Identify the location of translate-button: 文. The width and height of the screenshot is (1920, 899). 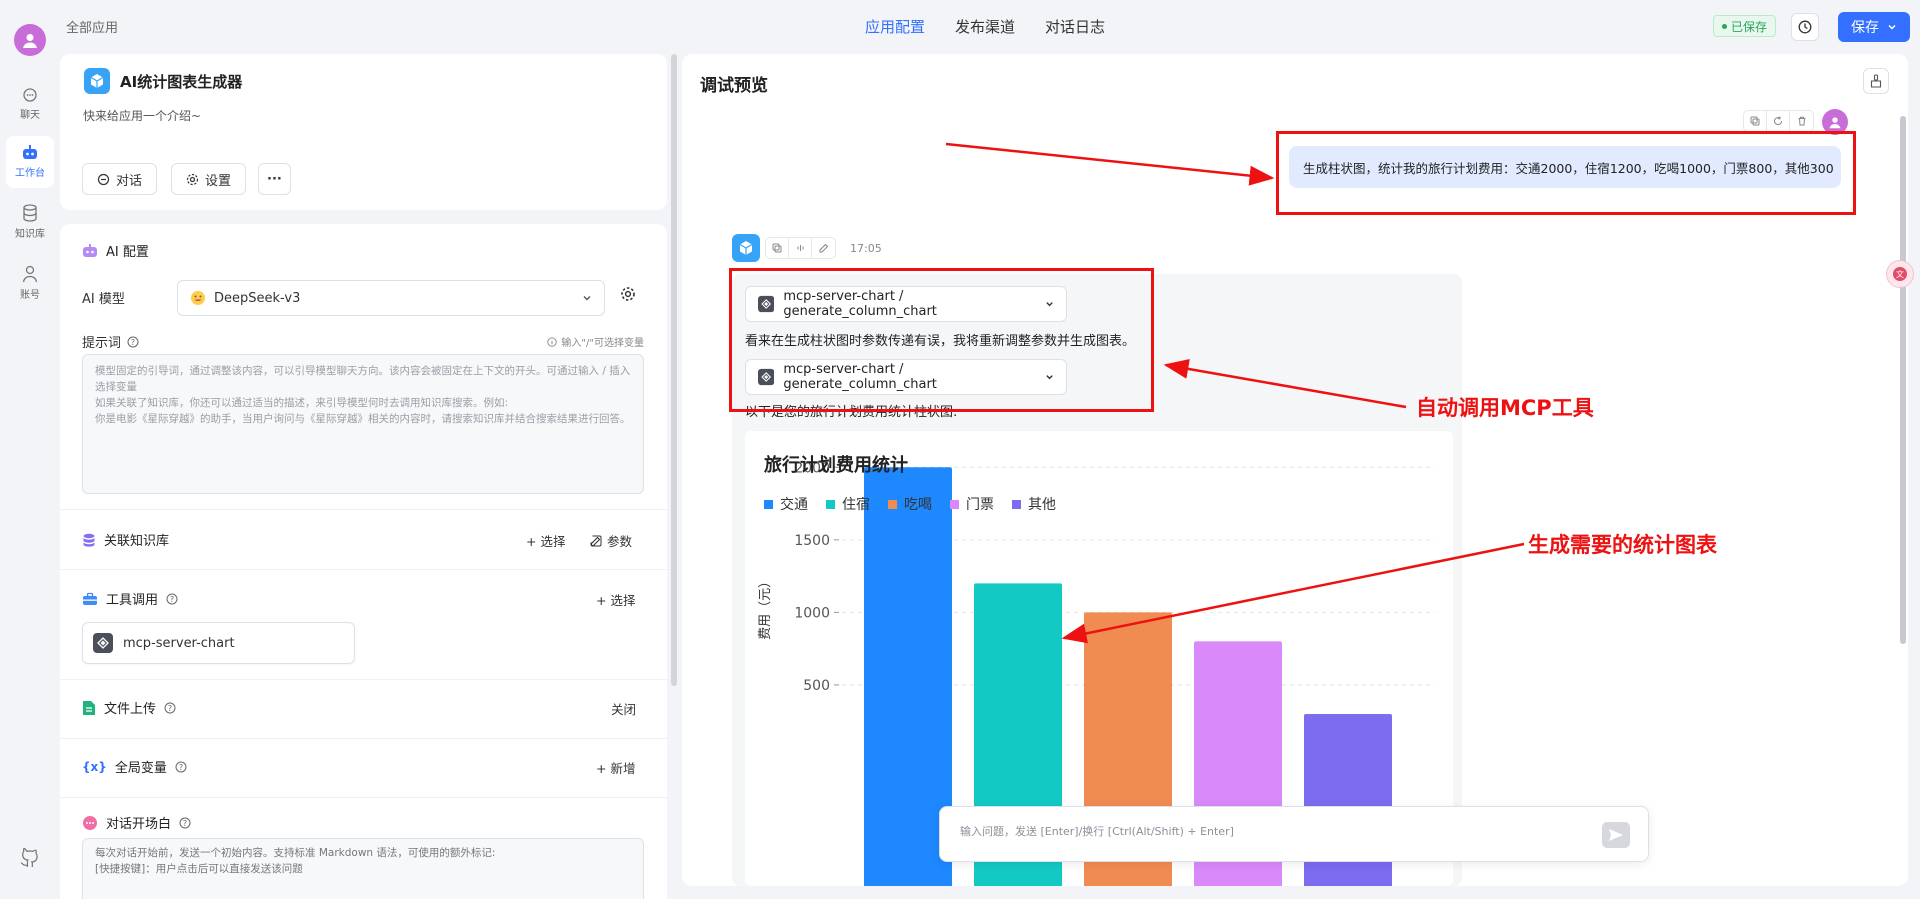
(1900, 274).